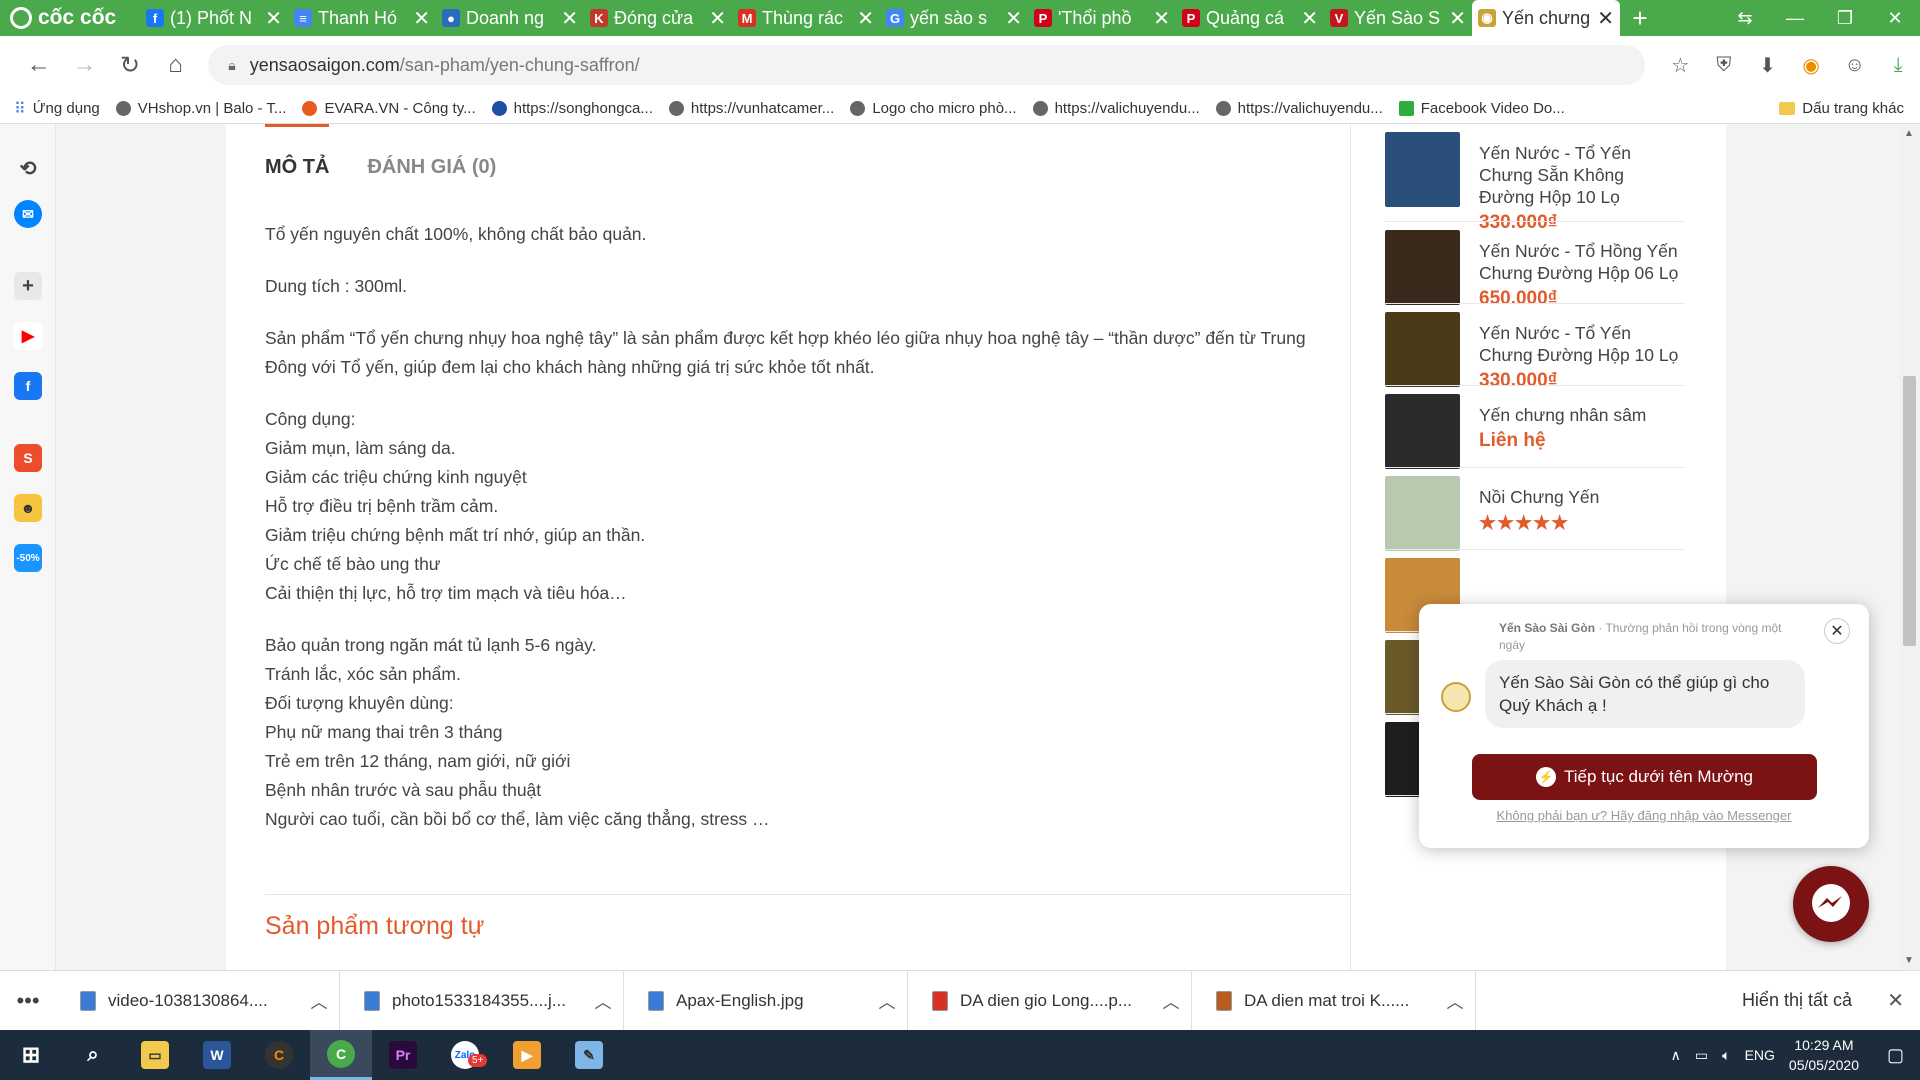 The height and width of the screenshot is (1080, 1920). What do you see at coordinates (954, 18) in the screenshot?
I see `browser-tab: Gyến sào s ✕` at bounding box center [954, 18].